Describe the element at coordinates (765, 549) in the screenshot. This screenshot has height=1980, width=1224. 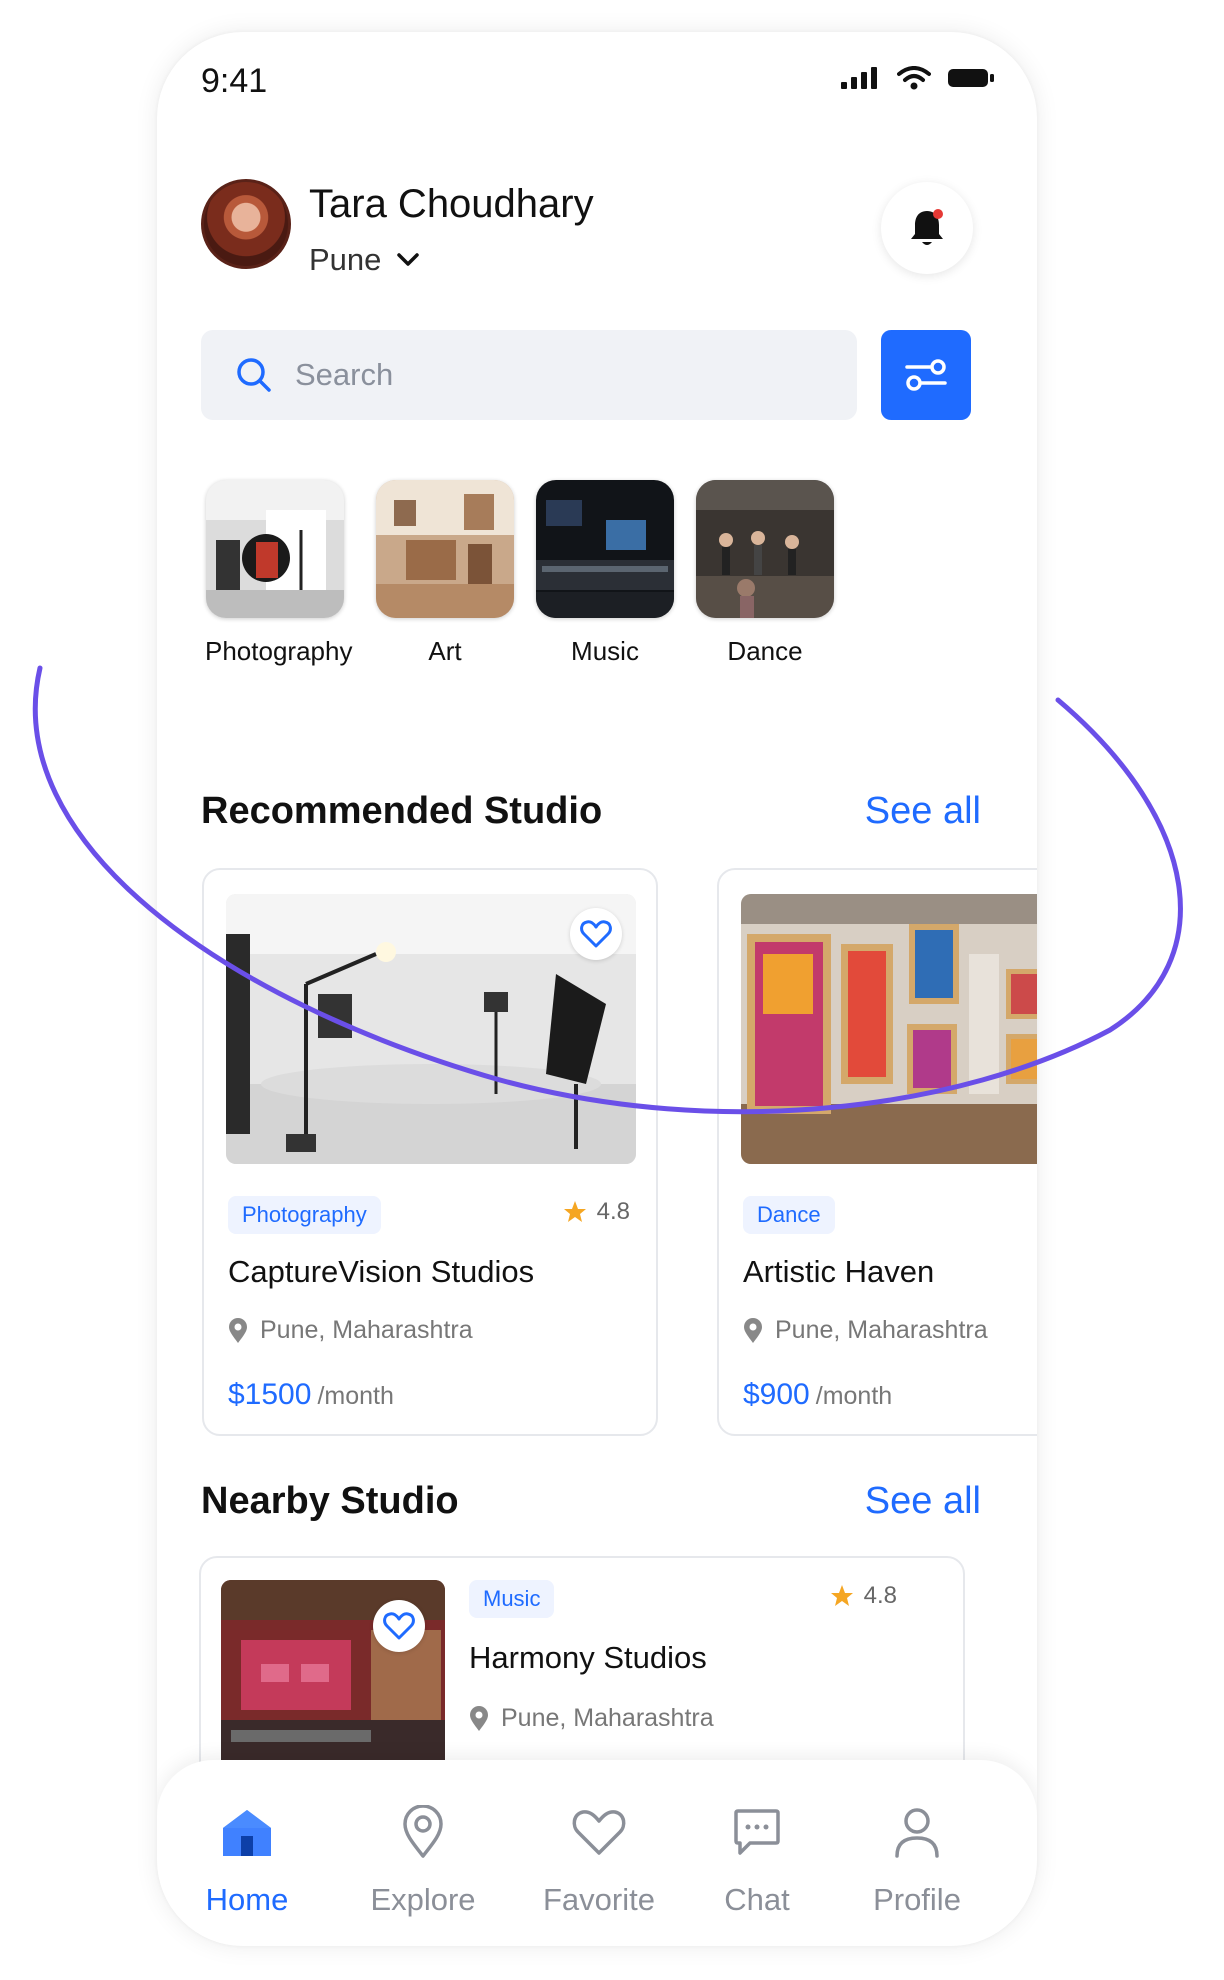
I see `category-dance-image` at that location.